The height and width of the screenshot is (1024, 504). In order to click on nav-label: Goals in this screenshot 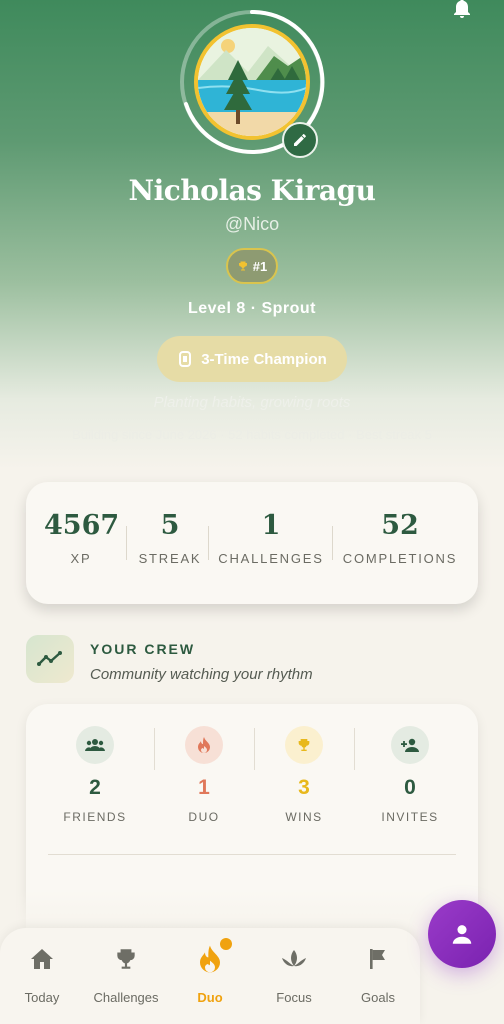, I will do `click(378, 997)`.